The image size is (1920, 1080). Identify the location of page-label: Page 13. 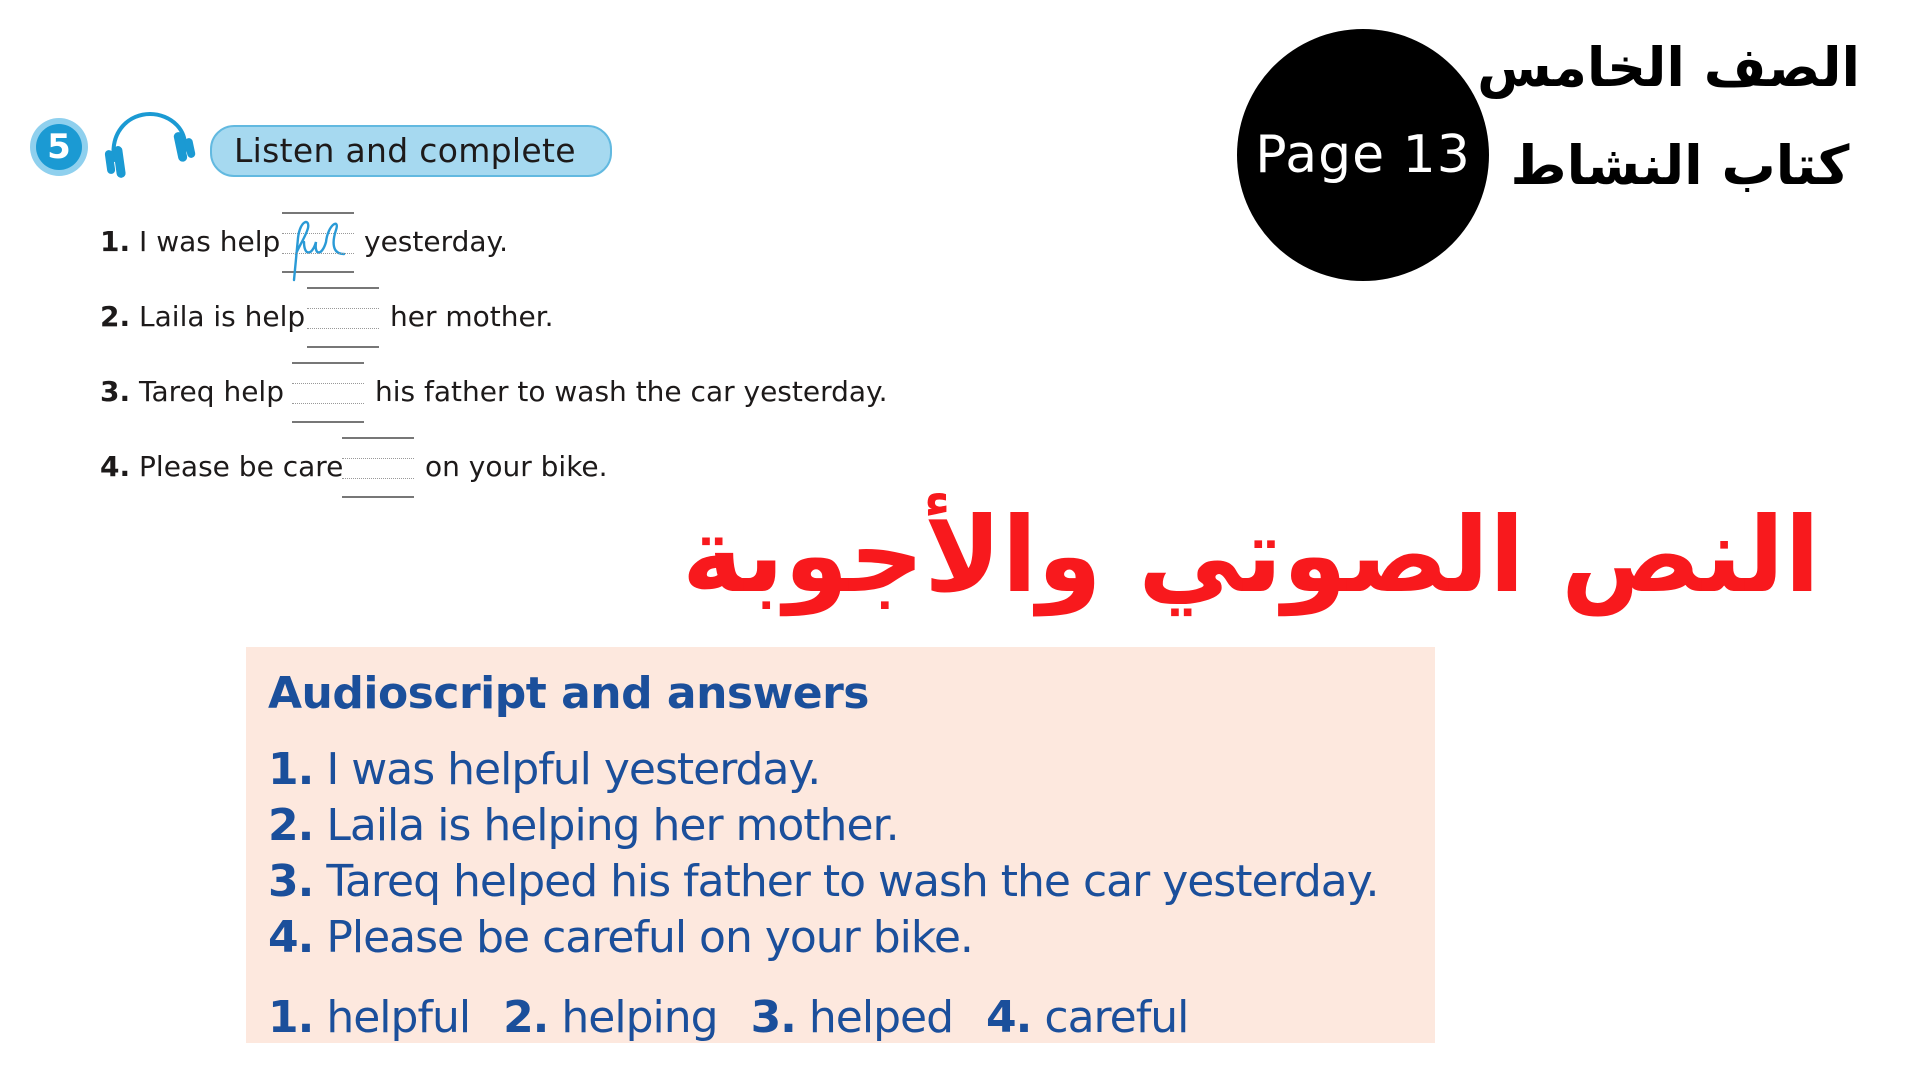
(1363, 155).